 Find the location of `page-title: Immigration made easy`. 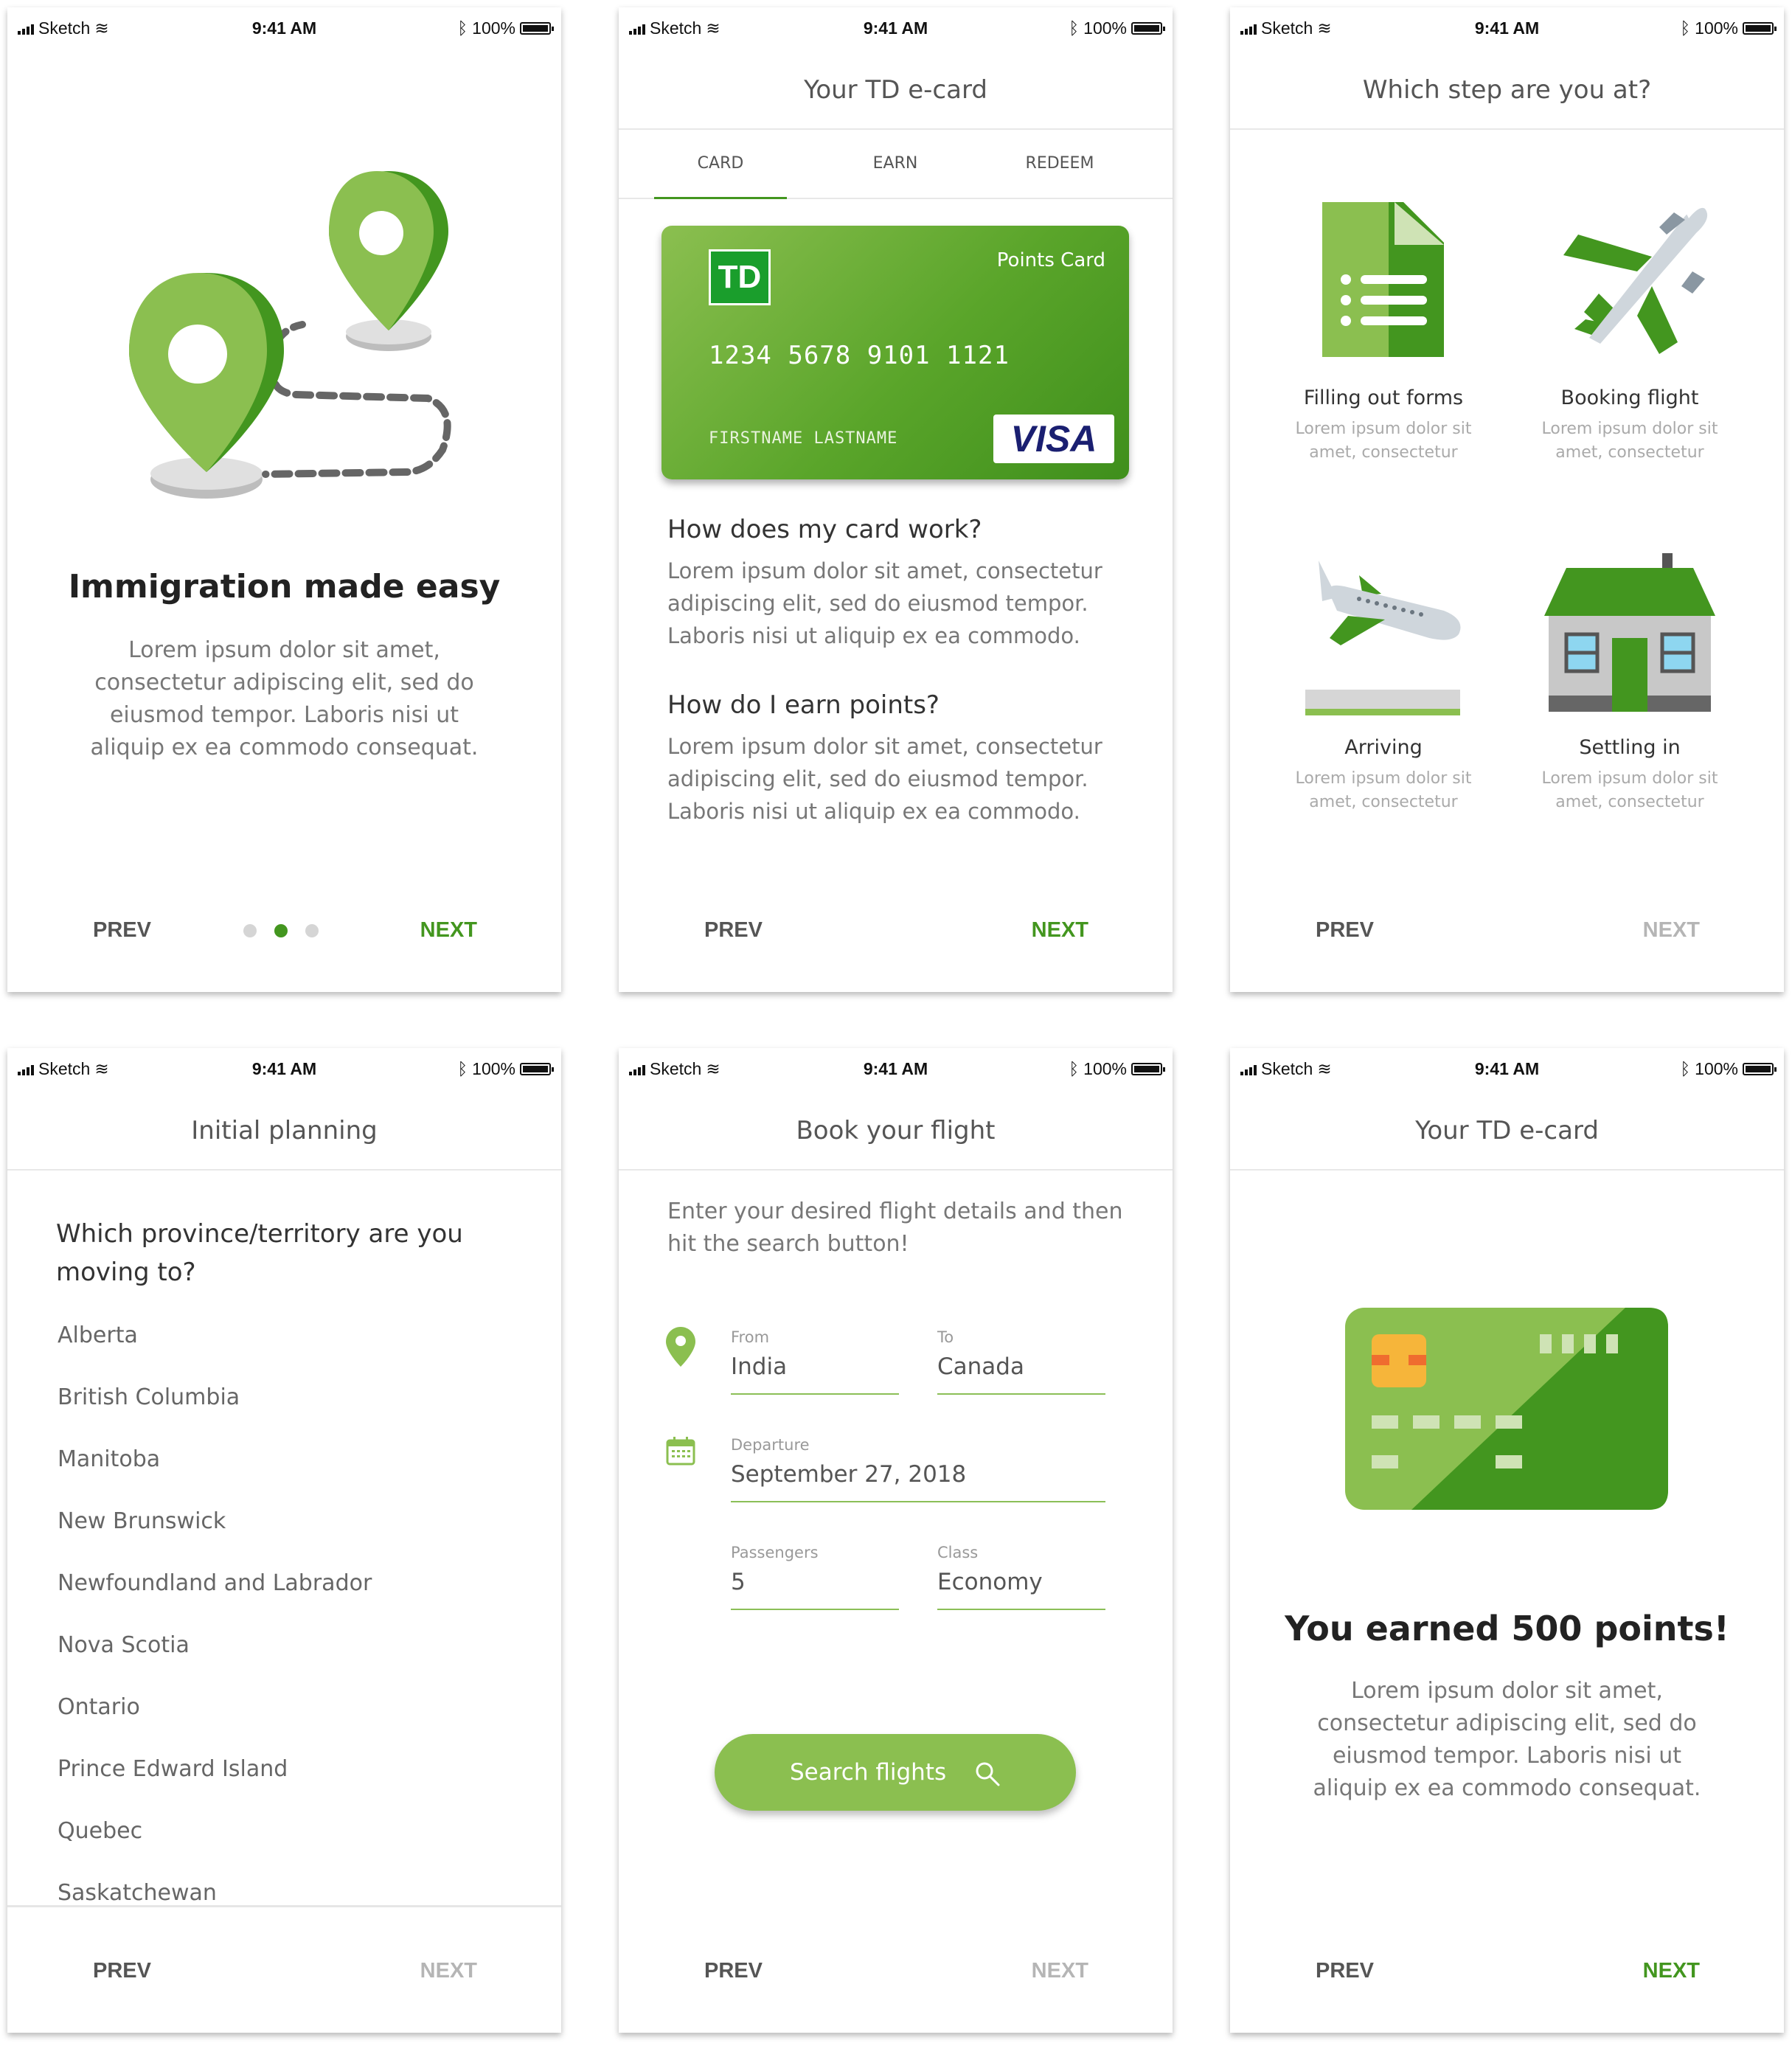

page-title: Immigration made easy is located at coordinates (285, 587).